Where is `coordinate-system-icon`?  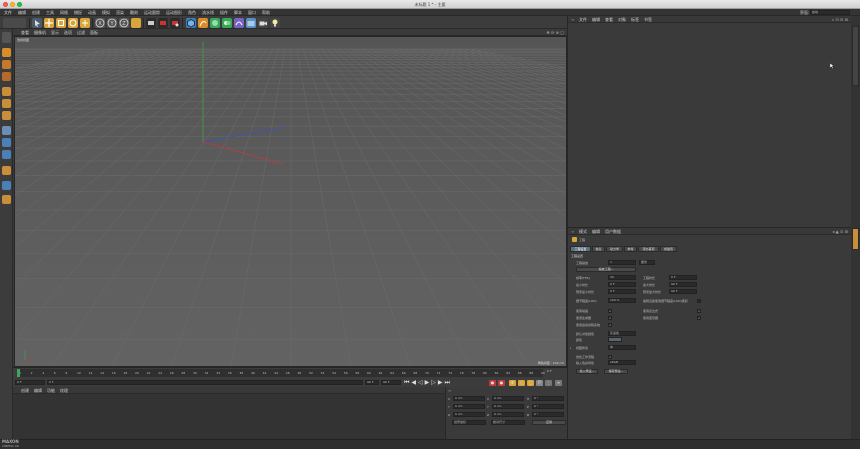
coordinate-system-icon is located at coordinates (136, 23).